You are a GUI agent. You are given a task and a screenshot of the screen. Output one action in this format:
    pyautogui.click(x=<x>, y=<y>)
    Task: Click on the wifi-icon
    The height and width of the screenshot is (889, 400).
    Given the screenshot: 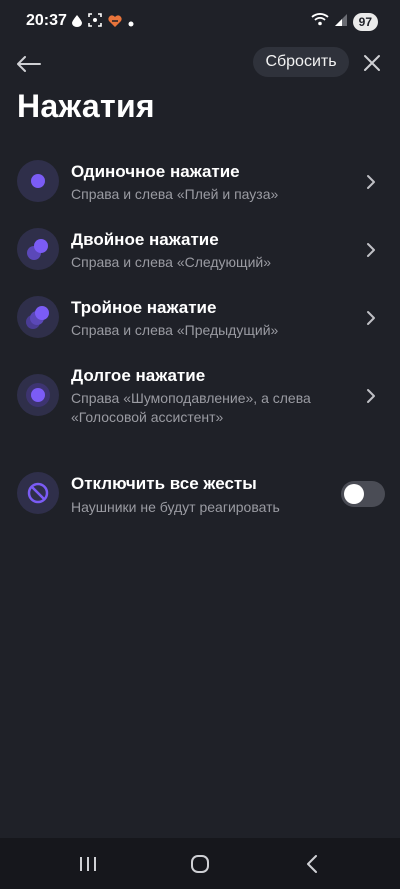 What is the action you would take?
    pyautogui.click(x=320, y=21)
    